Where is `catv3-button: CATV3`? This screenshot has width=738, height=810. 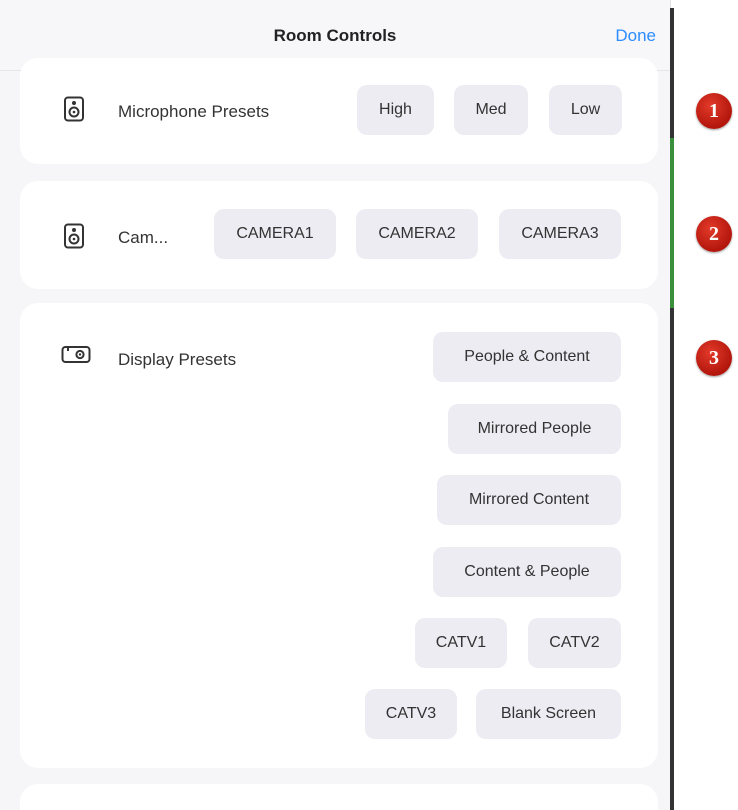 catv3-button: CATV3 is located at coordinates (411, 714).